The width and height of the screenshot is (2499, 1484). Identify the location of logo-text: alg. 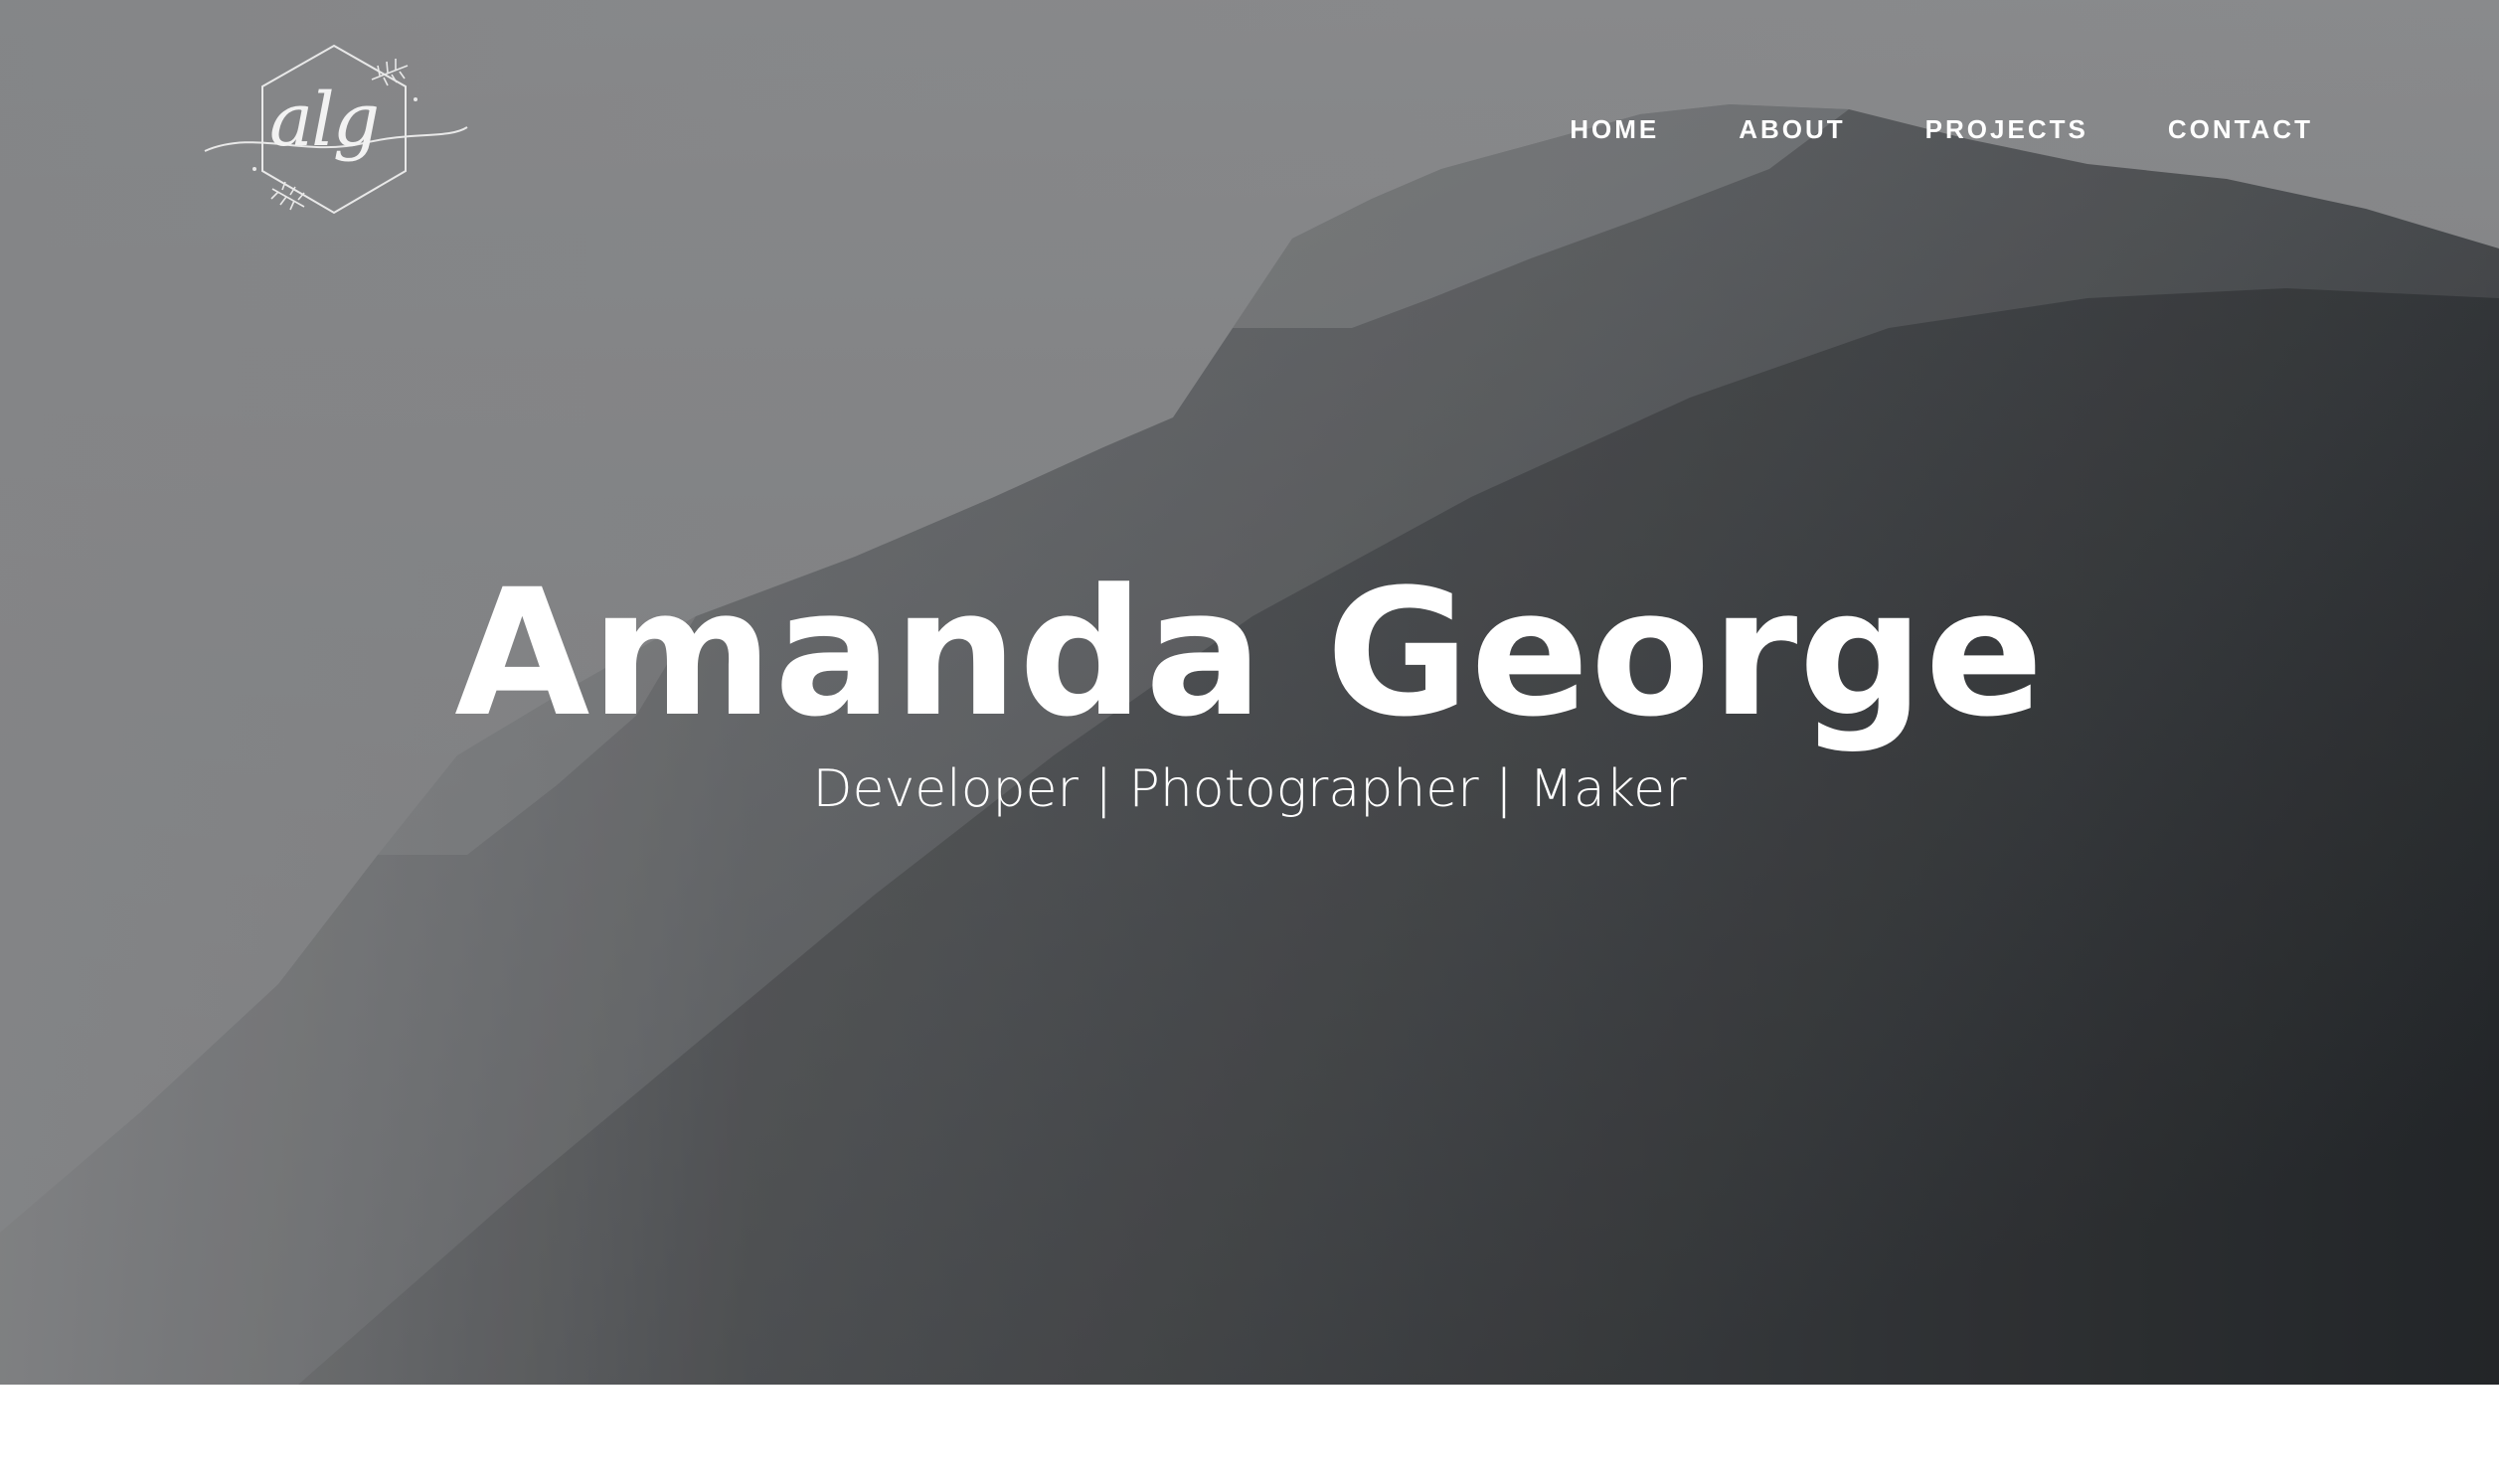
(324, 120).